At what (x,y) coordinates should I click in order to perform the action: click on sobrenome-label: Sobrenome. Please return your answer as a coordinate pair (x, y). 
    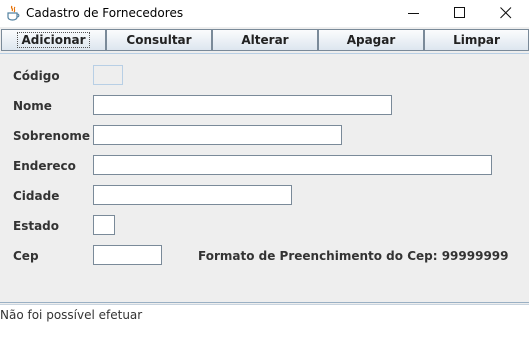
    Looking at the image, I should click on (51, 136).